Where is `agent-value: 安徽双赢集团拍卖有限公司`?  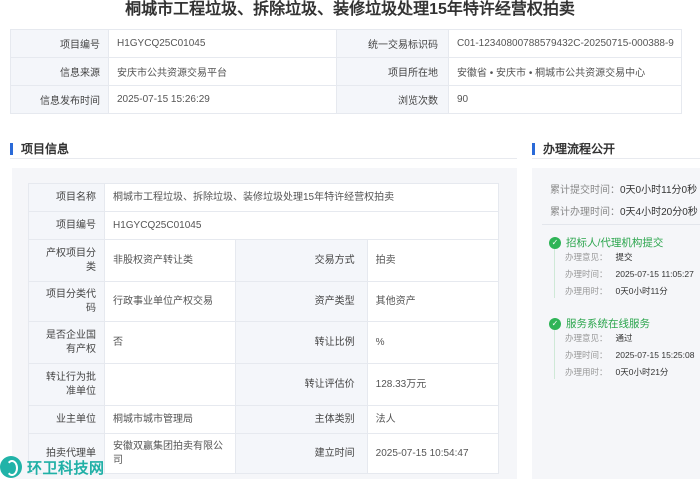
agent-value: 安徽双赢集团拍卖有限公司 is located at coordinates (170, 453).